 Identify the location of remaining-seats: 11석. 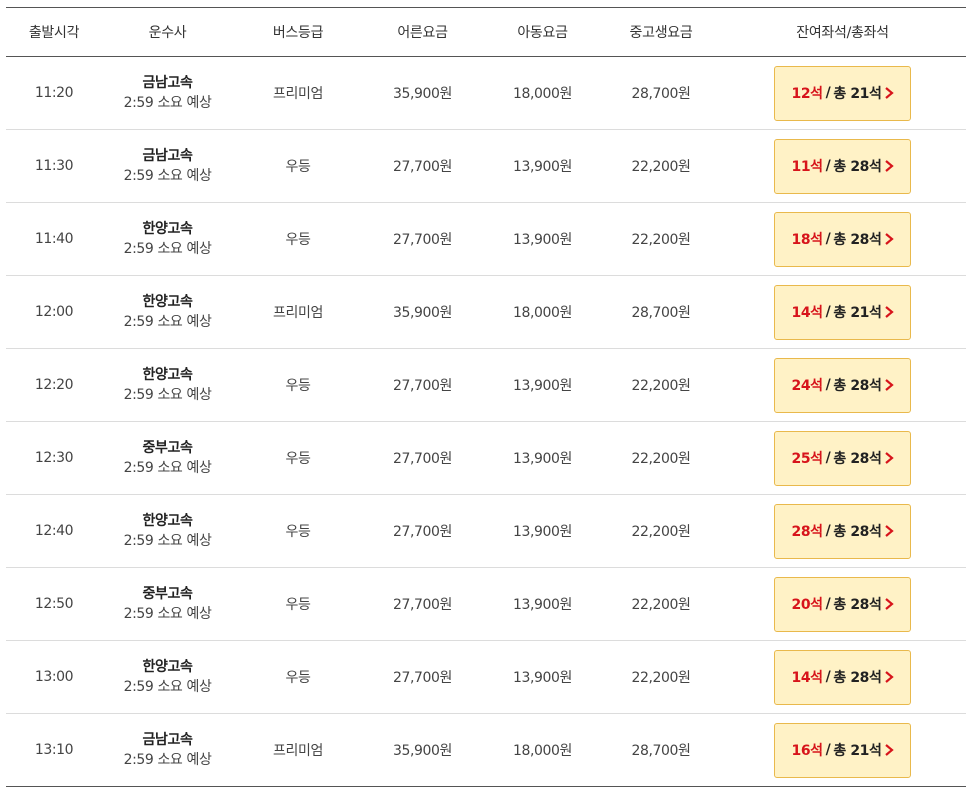
(807, 167).